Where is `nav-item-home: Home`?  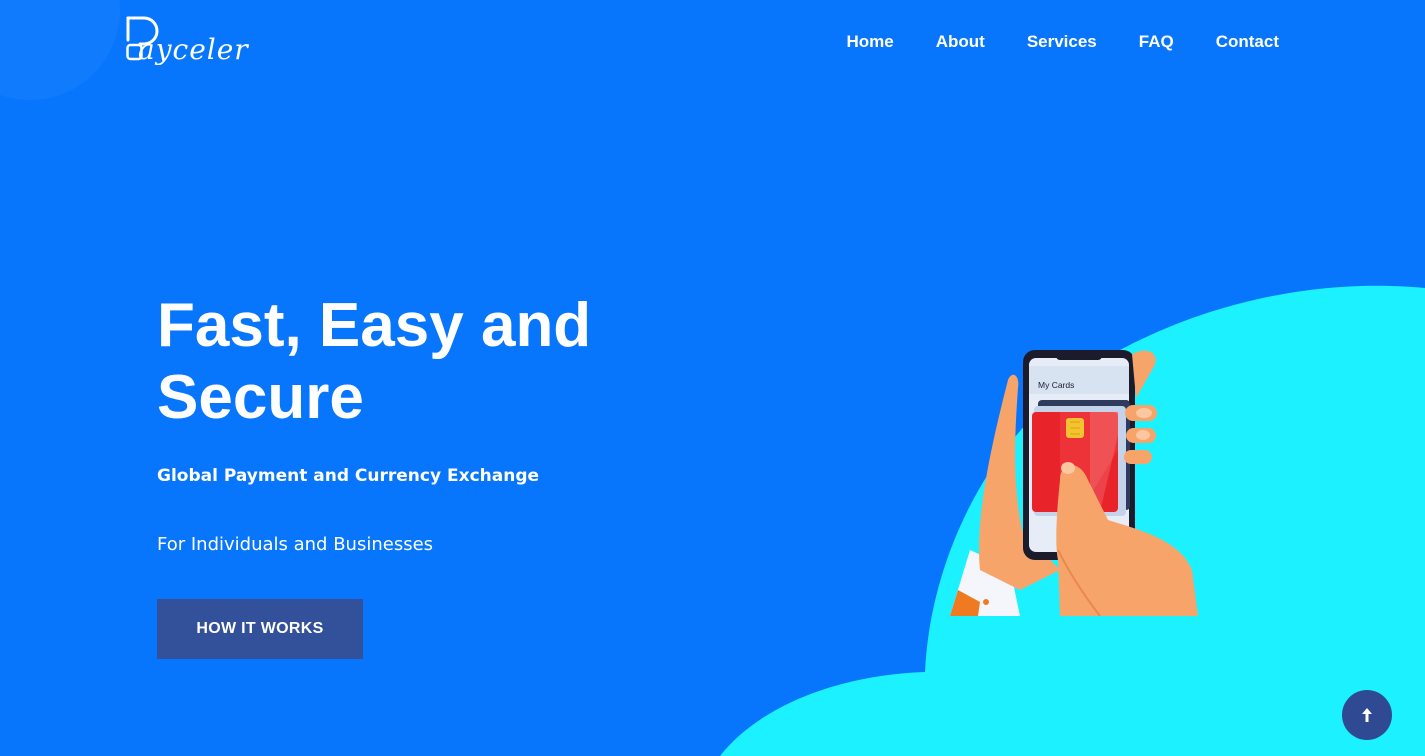
nav-item-home: Home is located at coordinates (869, 42).